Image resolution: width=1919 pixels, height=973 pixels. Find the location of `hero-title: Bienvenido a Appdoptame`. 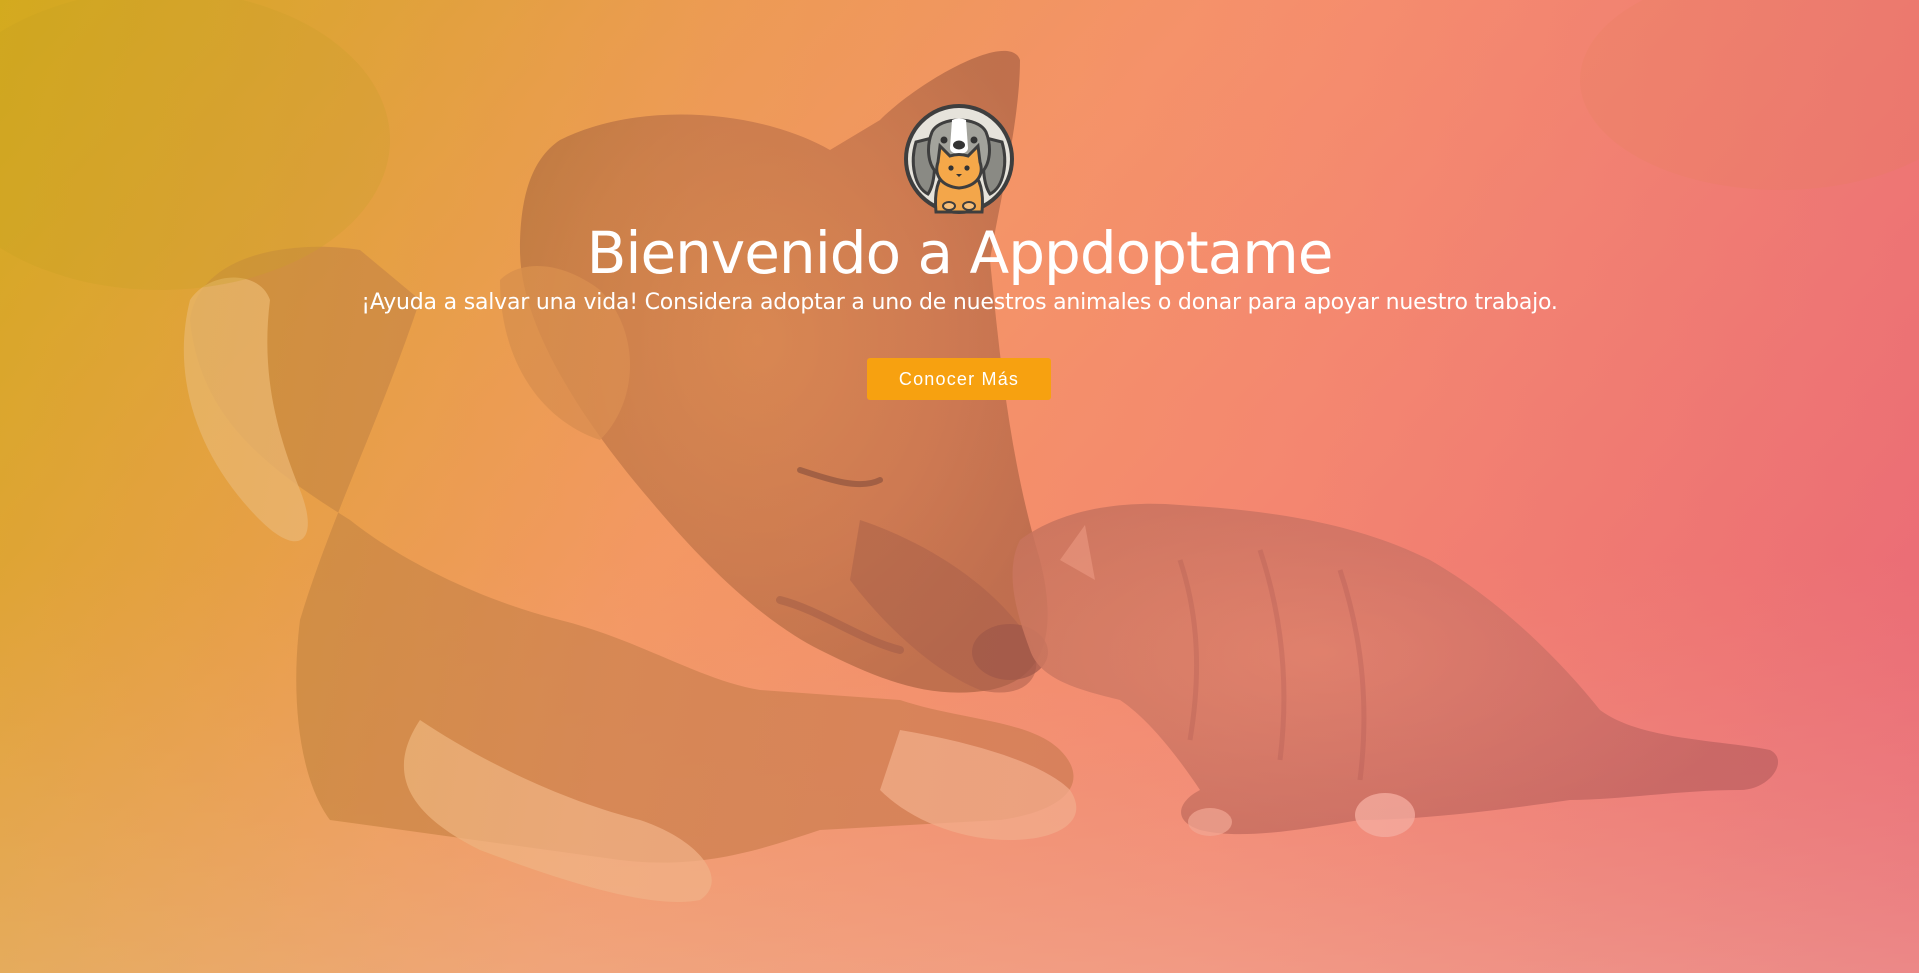

hero-title: Bienvenido a Appdoptame is located at coordinates (960, 253).